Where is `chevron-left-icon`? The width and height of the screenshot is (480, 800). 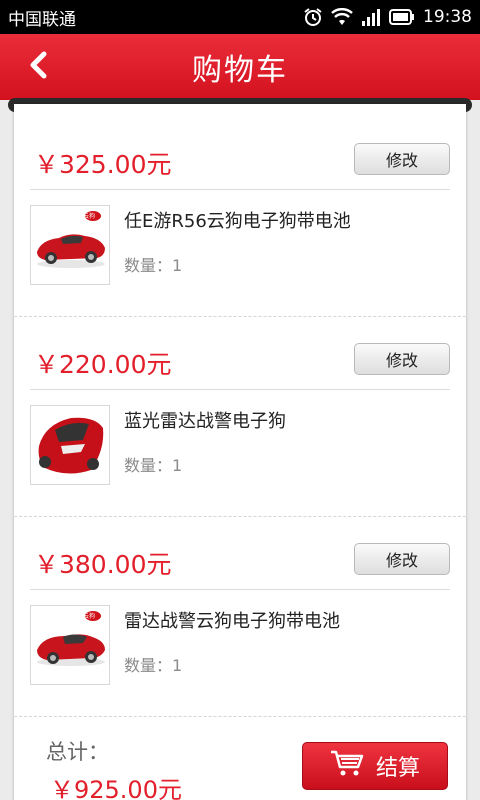 chevron-left-icon is located at coordinates (38, 67).